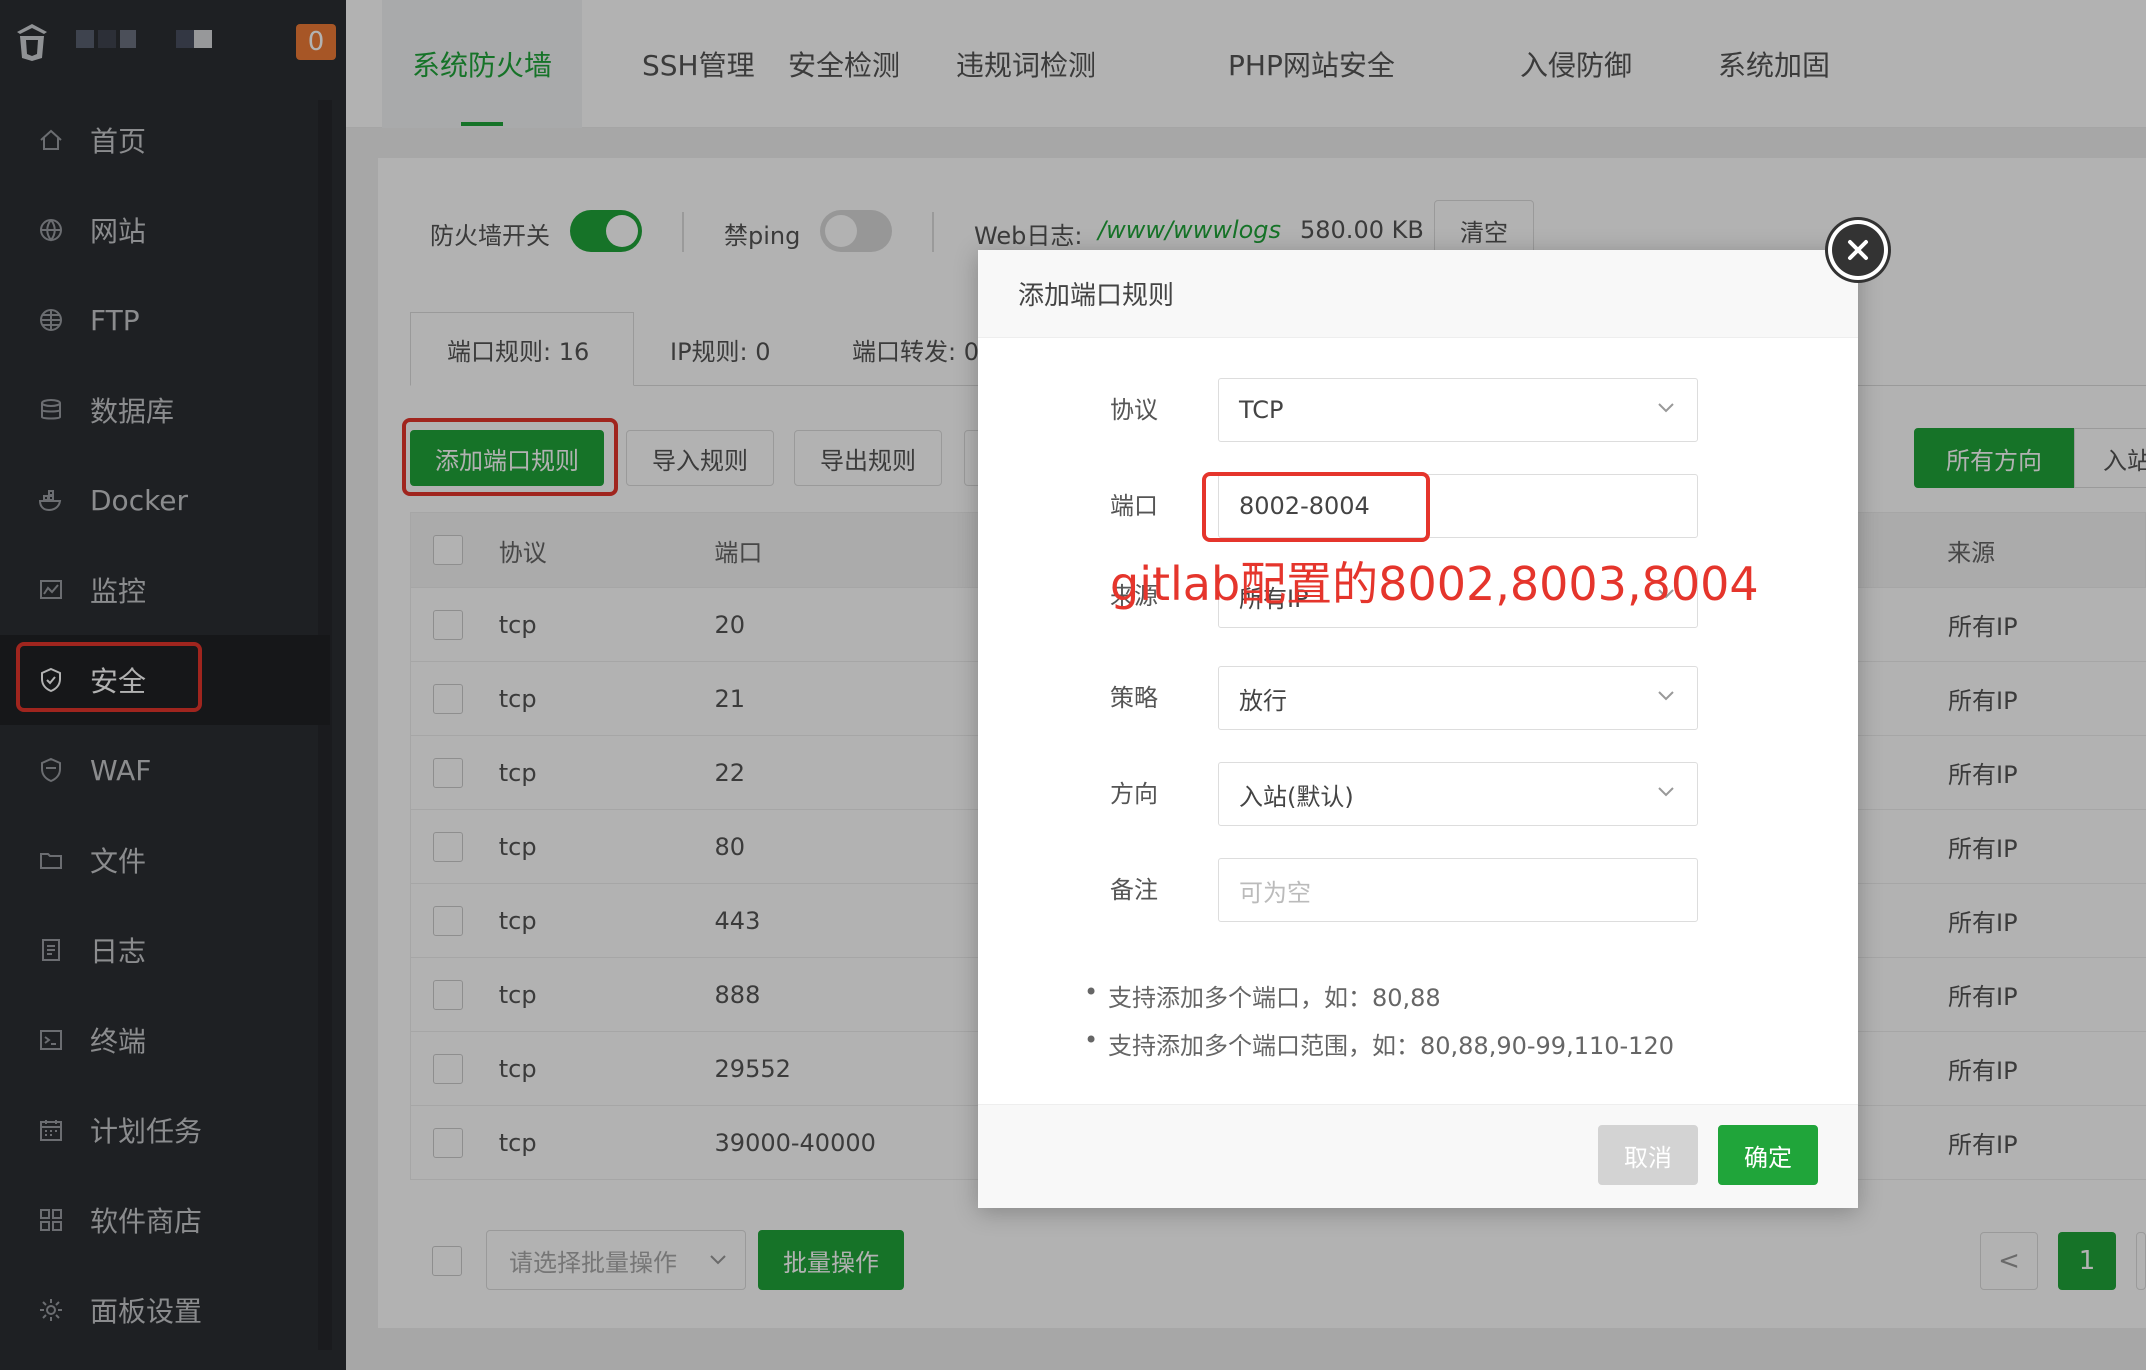 This screenshot has height=1370, width=2146. What do you see at coordinates (1134, 890) in the screenshot?
I see `remark-label: 备注` at bounding box center [1134, 890].